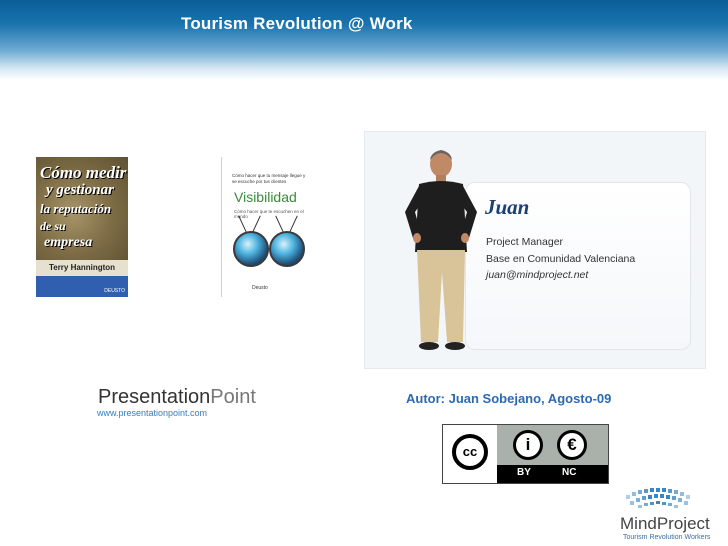 The height and width of the screenshot is (546, 728). What do you see at coordinates (82, 286) in the screenshot?
I see `book-footer-band: DEUSTO` at bounding box center [82, 286].